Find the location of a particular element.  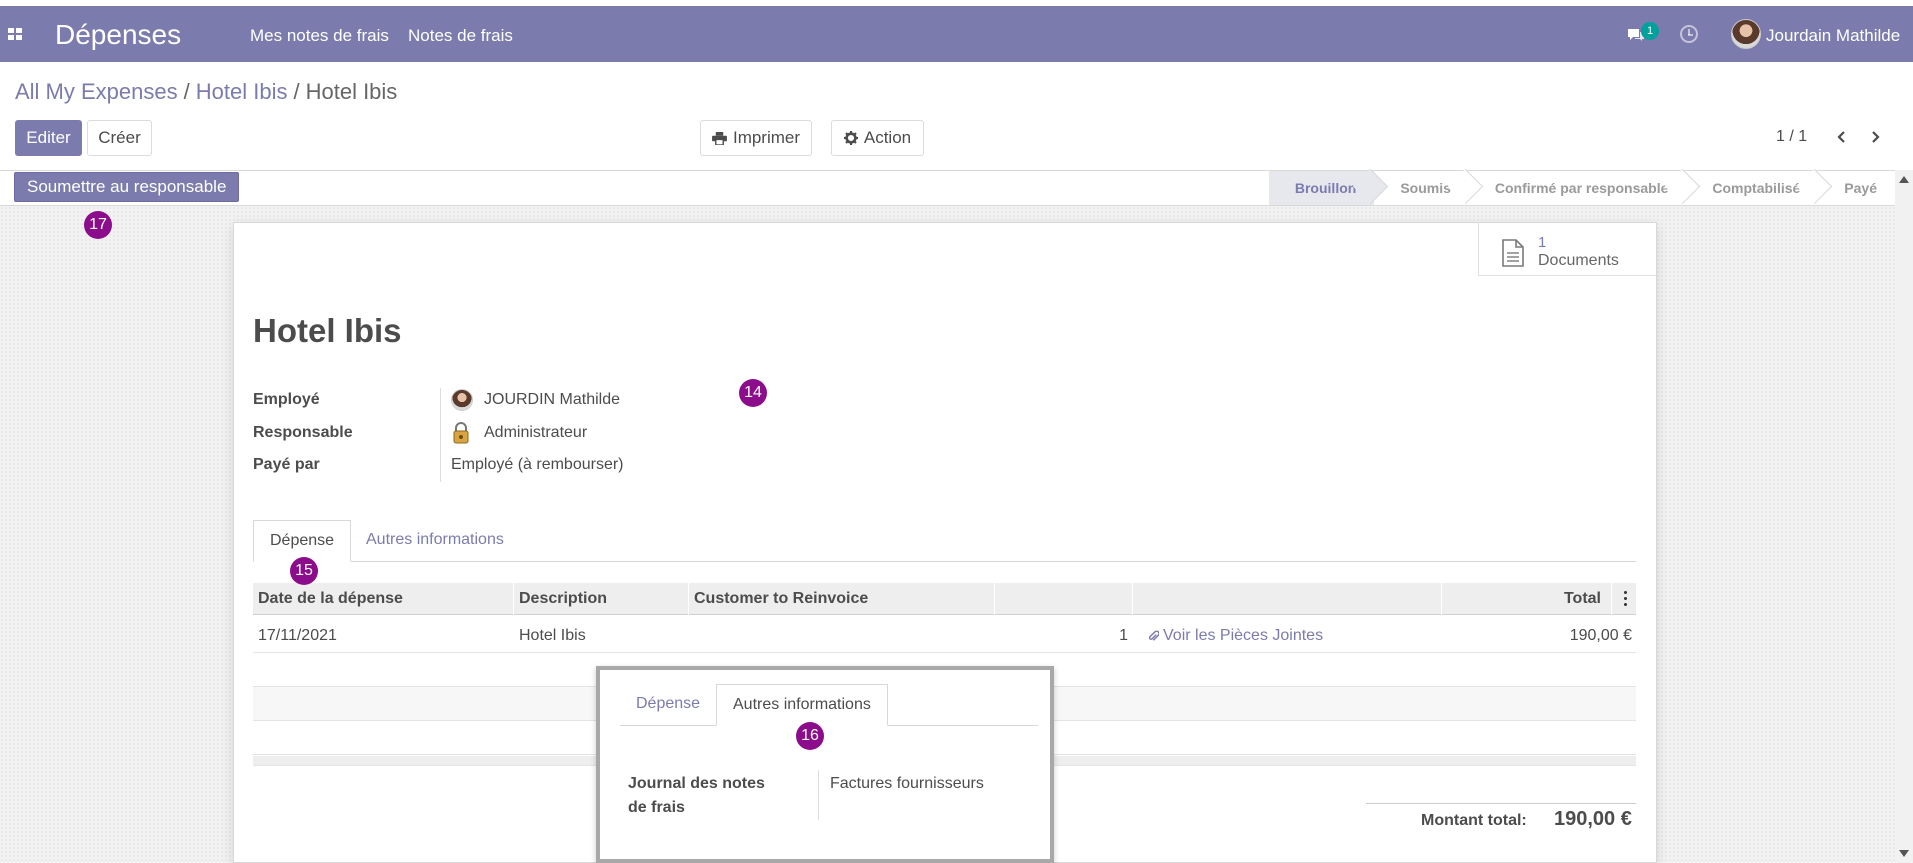

cell-date: 17/11/2021 is located at coordinates (297, 635).